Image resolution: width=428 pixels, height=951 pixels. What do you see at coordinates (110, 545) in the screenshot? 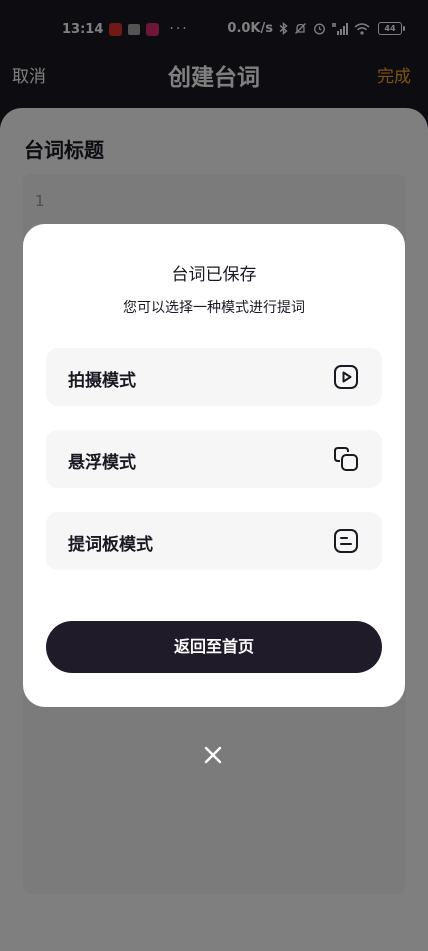
I see `mode-label: 提词板模式` at bounding box center [110, 545].